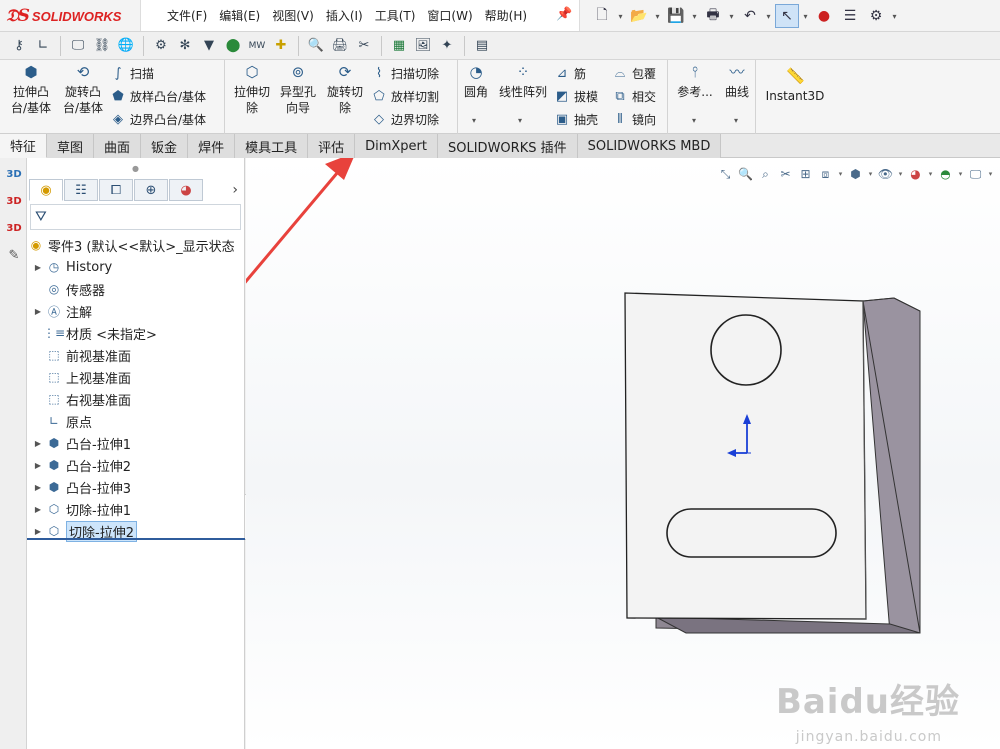  What do you see at coordinates (634, 96) in the screenshot?
I see `intersect-button: ⧉ 相交` at bounding box center [634, 96].